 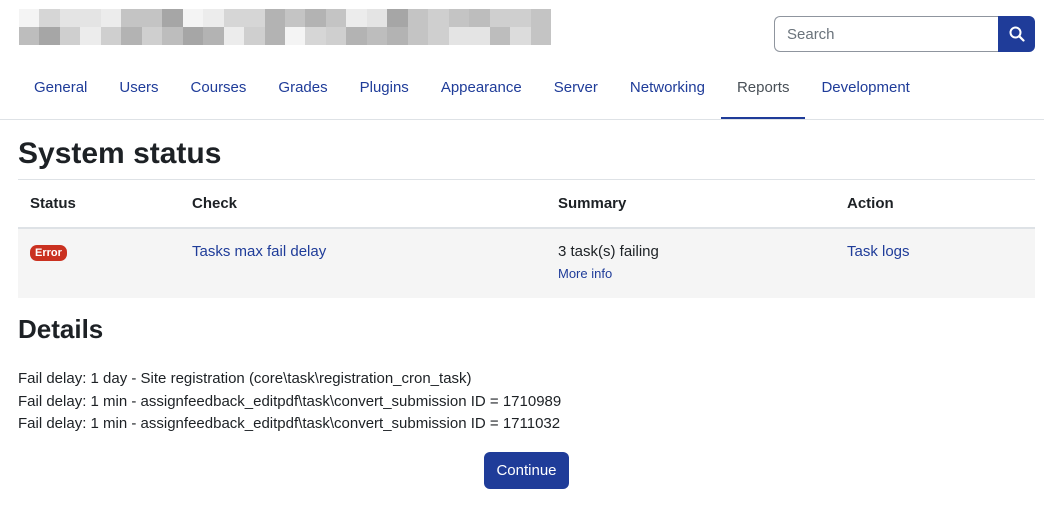 What do you see at coordinates (690, 263) in the screenshot?
I see `summary-cell: 3 task(s) failing More info` at bounding box center [690, 263].